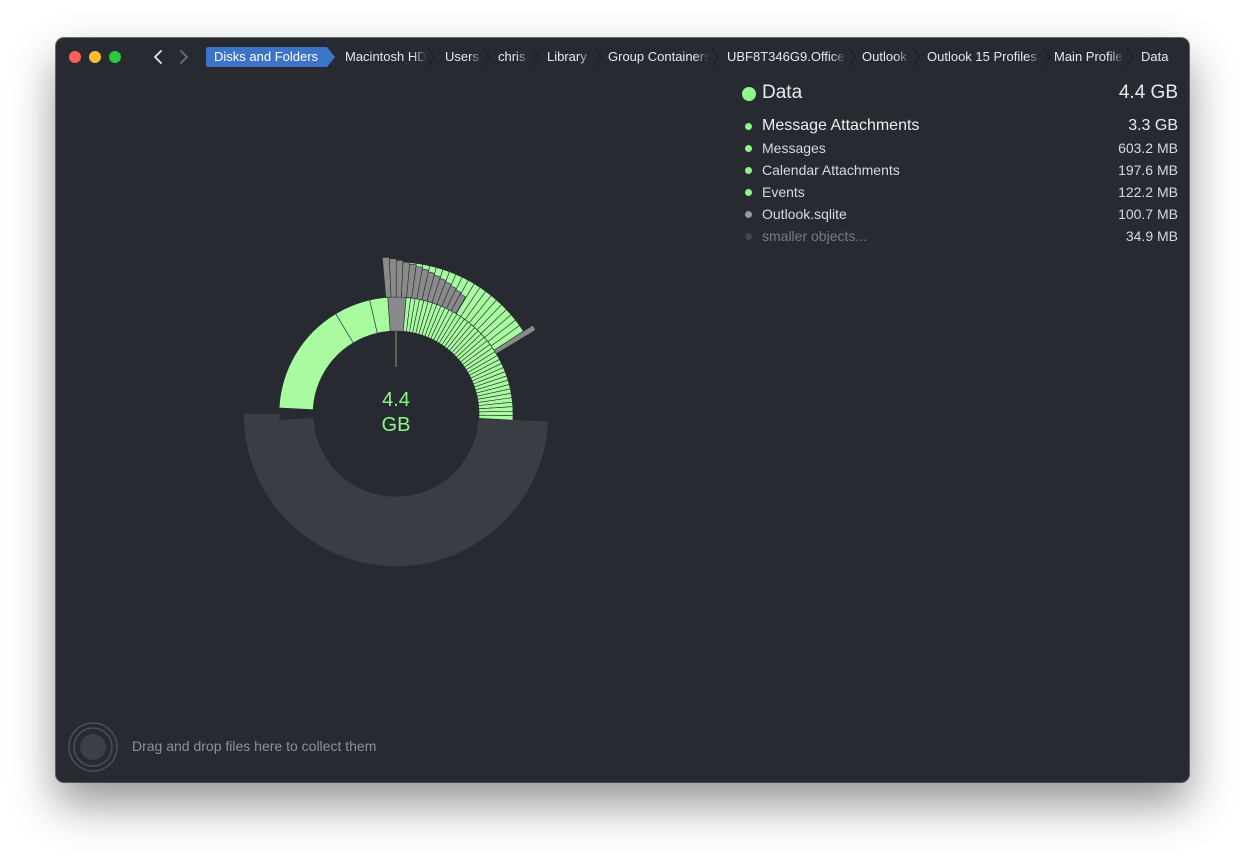  Describe the element at coordinates (1161, 57) in the screenshot. I see `breadcrumb-item-data: Data` at that location.